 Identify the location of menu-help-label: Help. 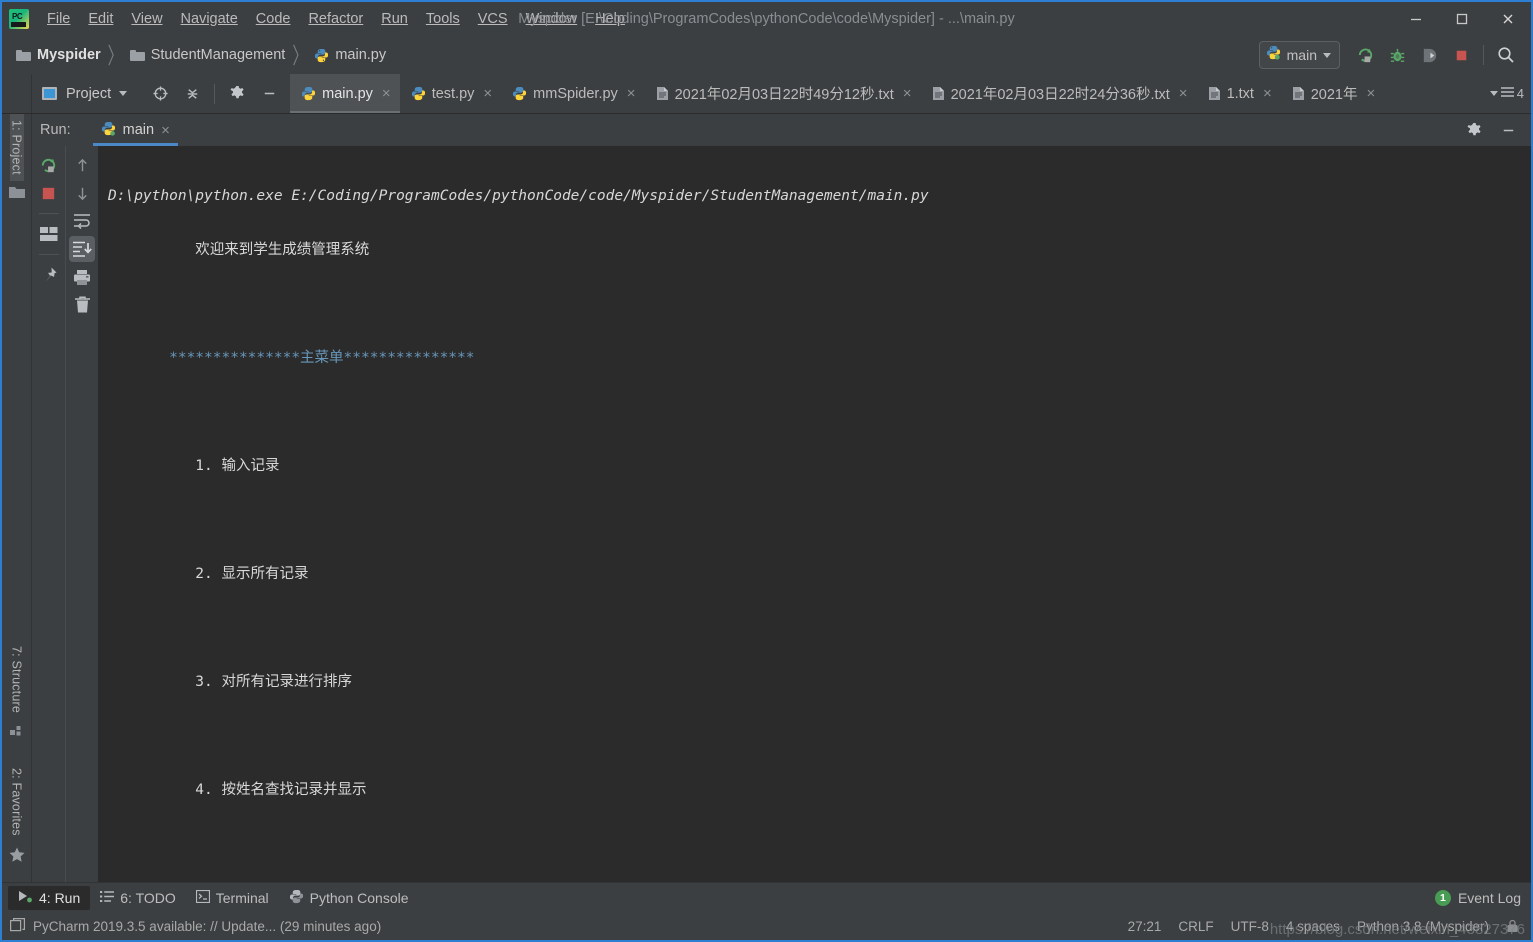
(610, 19).